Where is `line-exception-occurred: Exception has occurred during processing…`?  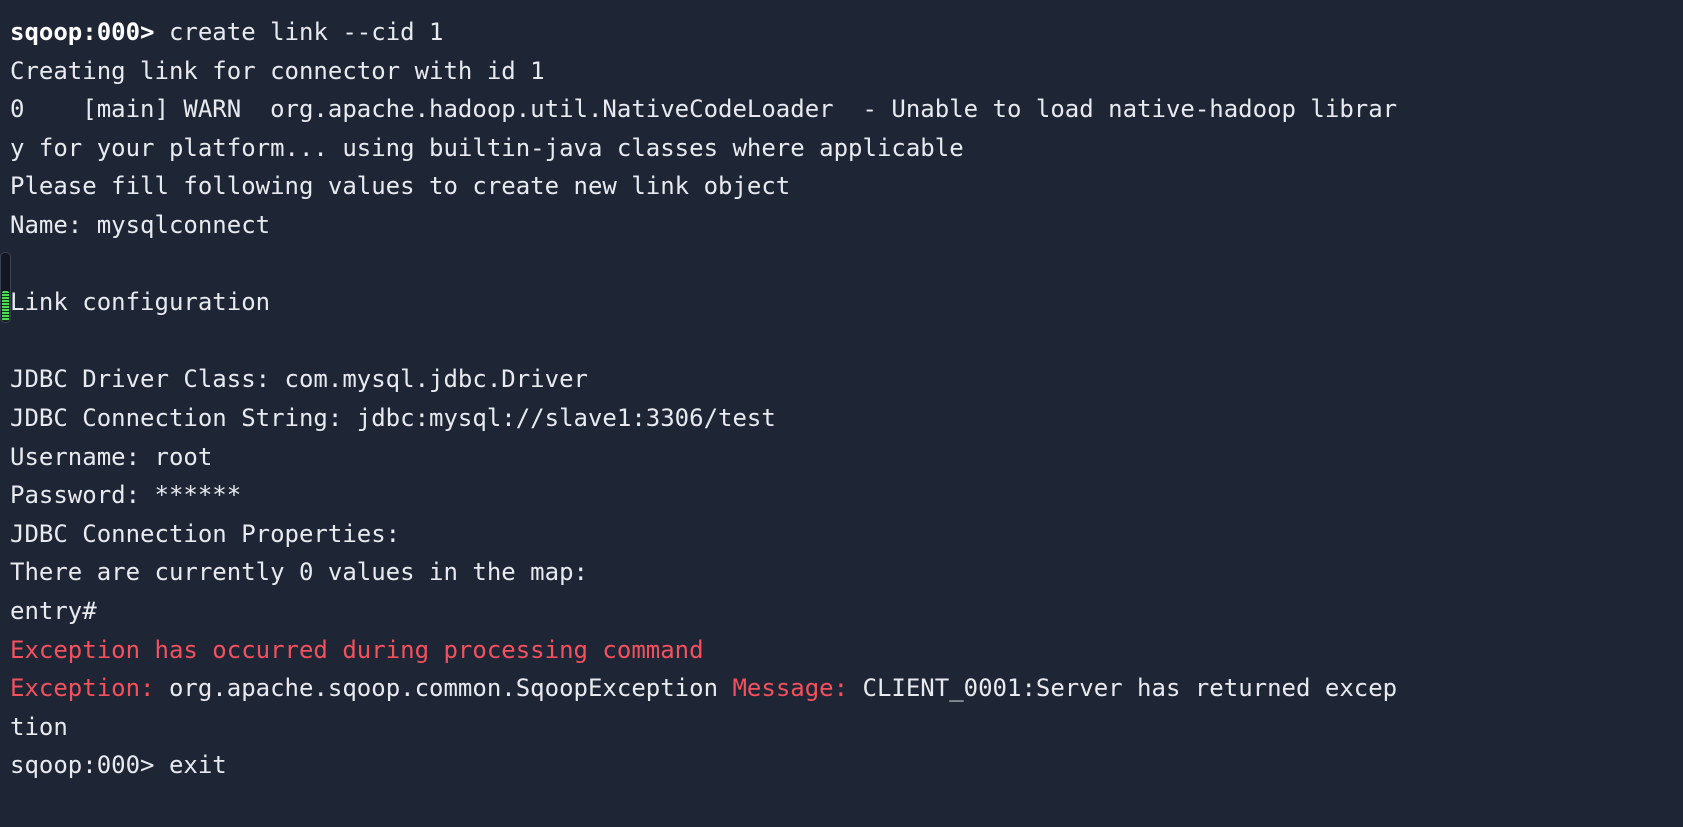 line-exception-occurred: Exception has occurred during processing… is located at coordinates (846, 650).